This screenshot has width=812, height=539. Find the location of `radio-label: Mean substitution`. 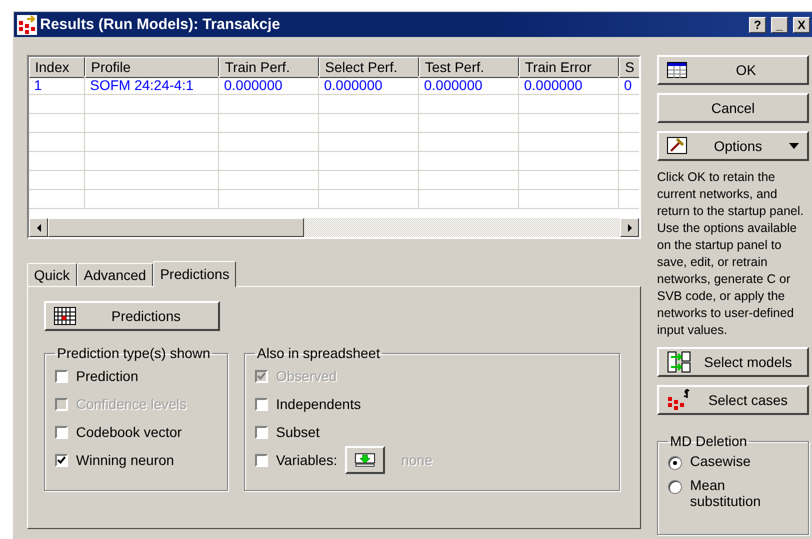

radio-label: Mean substitution is located at coordinates (726, 493).